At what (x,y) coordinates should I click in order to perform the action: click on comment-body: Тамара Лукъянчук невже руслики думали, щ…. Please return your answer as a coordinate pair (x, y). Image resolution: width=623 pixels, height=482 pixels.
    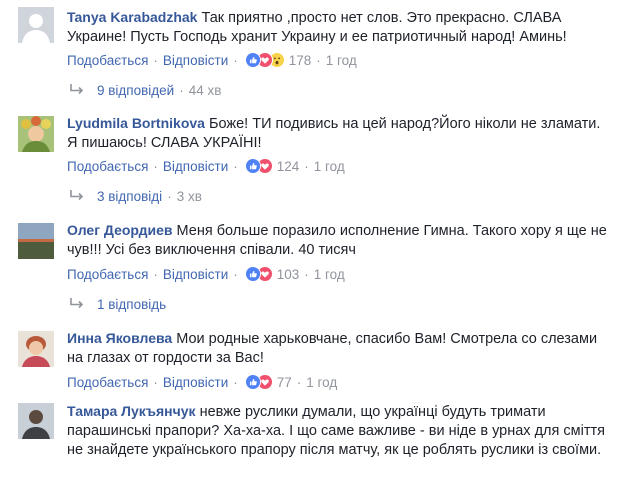
    Looking at the image, I should click on (340, 431).